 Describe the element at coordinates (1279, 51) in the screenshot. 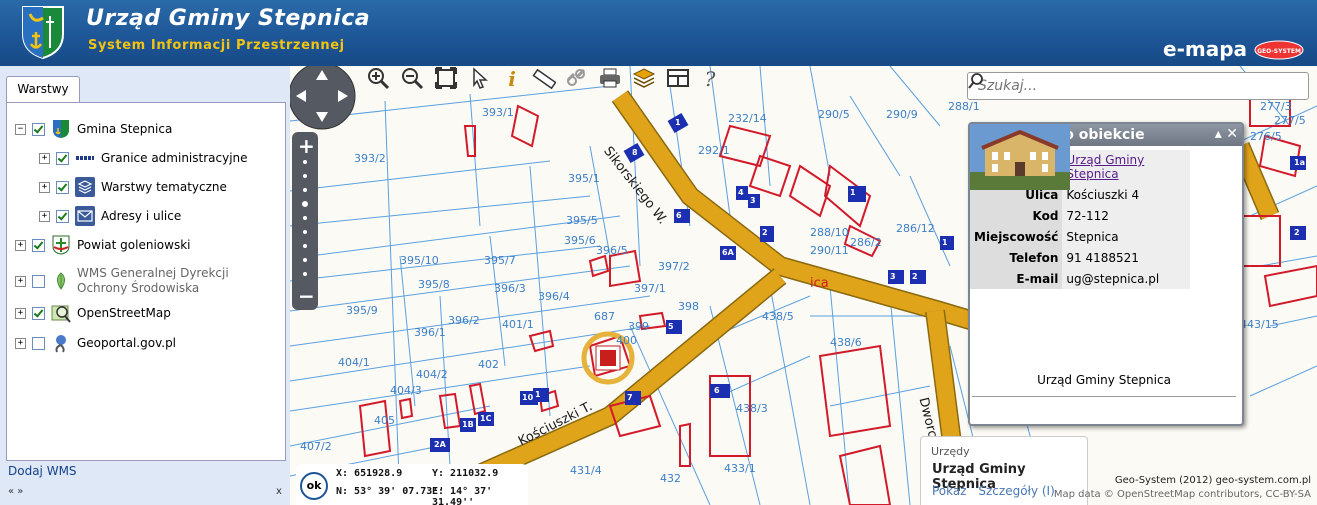

I see `svg-text: GEO-SYSTEM` at that location.